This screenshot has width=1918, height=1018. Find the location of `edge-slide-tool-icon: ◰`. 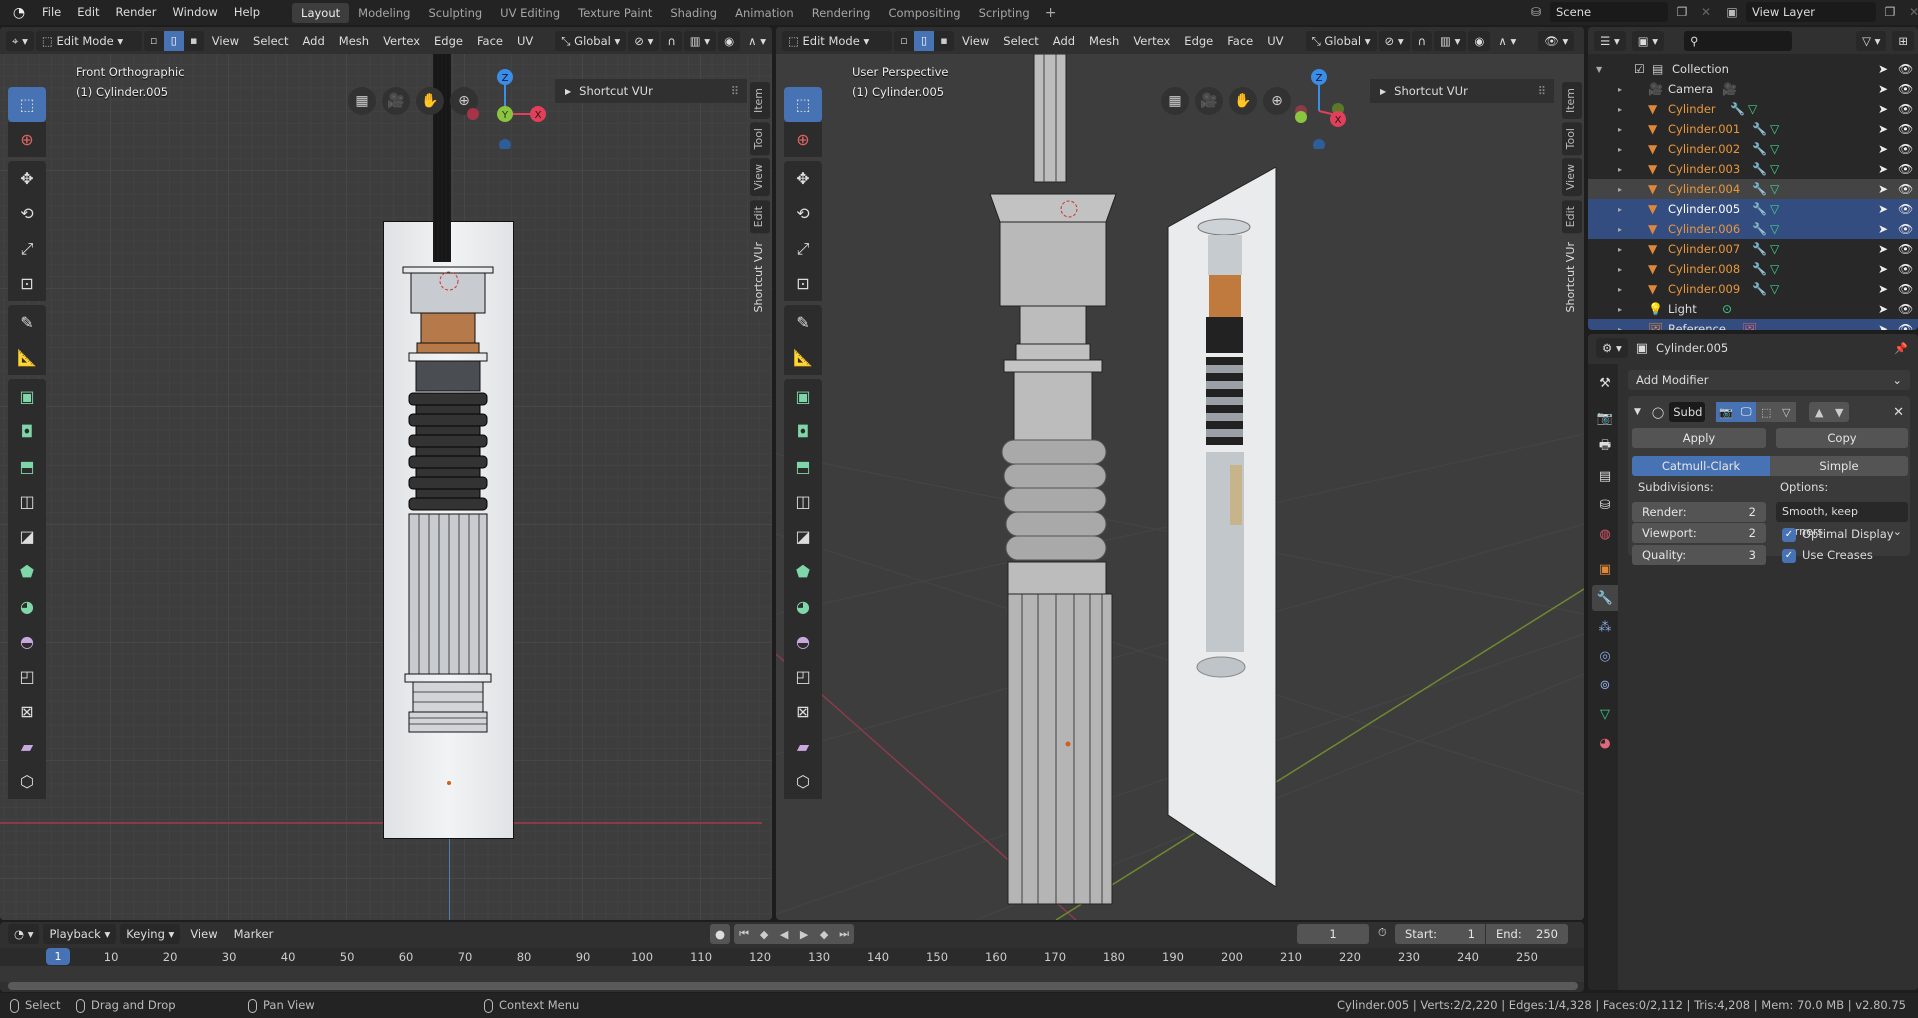

edge-slide-tool-icon: ◰ is located at coordinates (803, 676).